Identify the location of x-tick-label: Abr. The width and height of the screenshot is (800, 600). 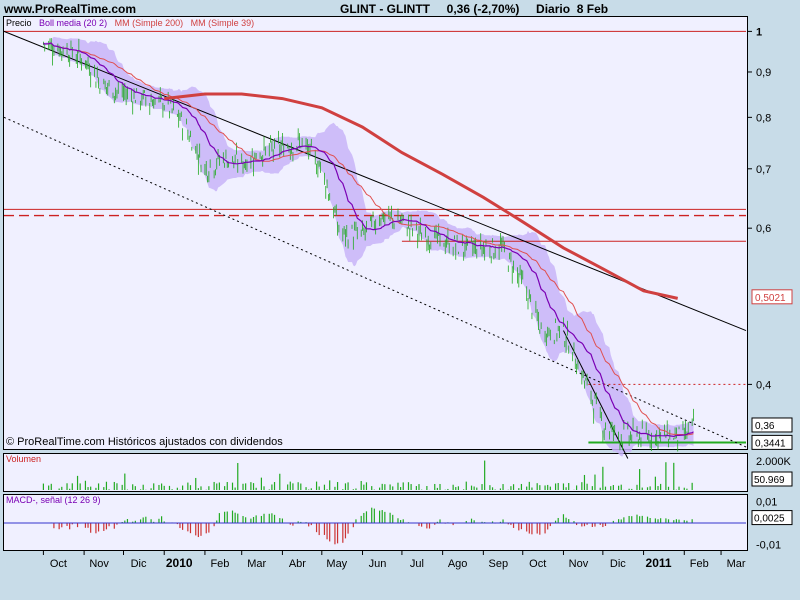
(297, 564).